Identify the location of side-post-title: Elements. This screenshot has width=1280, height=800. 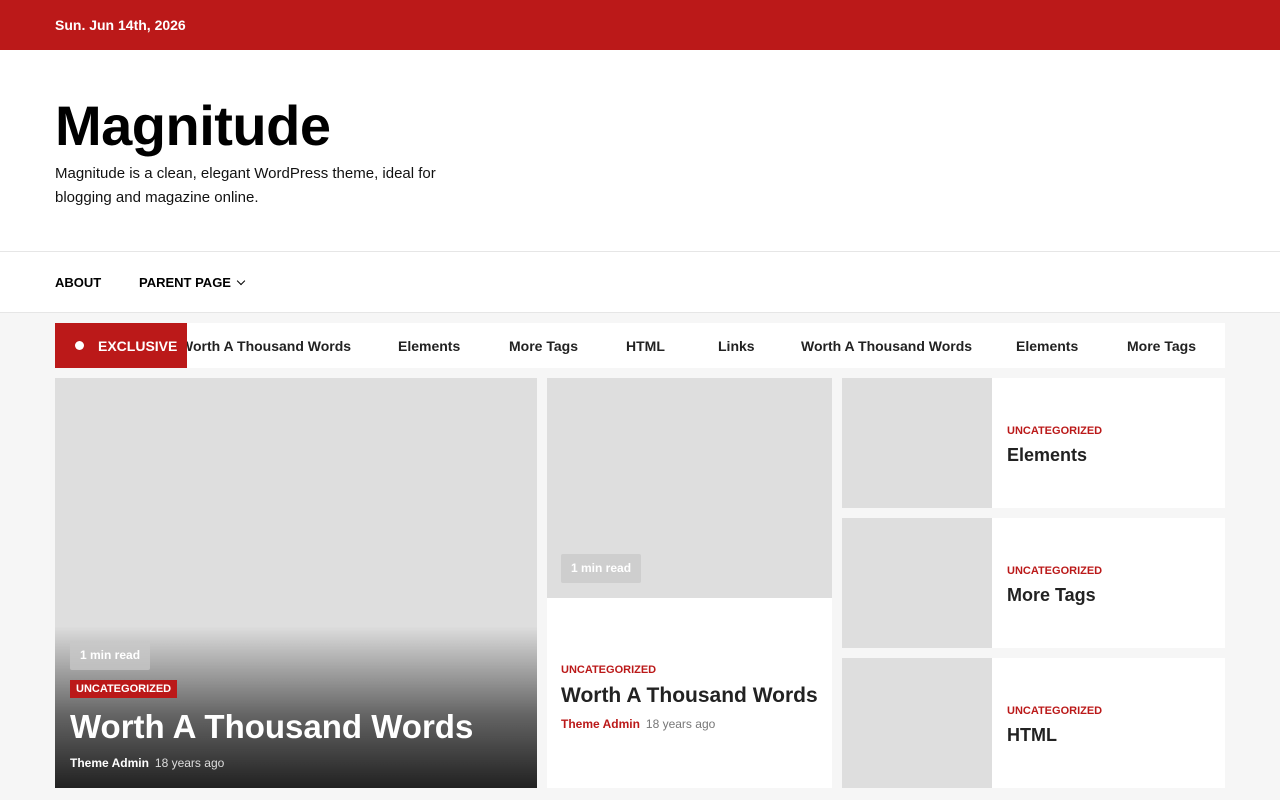
(1047, 455).